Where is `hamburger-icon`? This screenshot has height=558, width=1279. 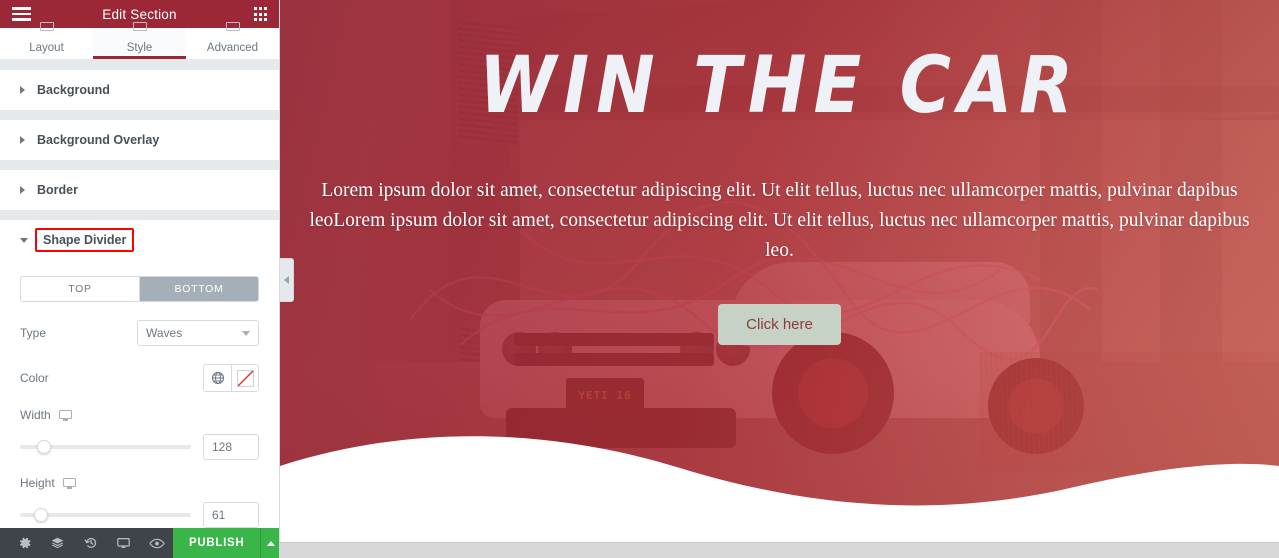 hamburger-icon is located at coordinates (21, 14).